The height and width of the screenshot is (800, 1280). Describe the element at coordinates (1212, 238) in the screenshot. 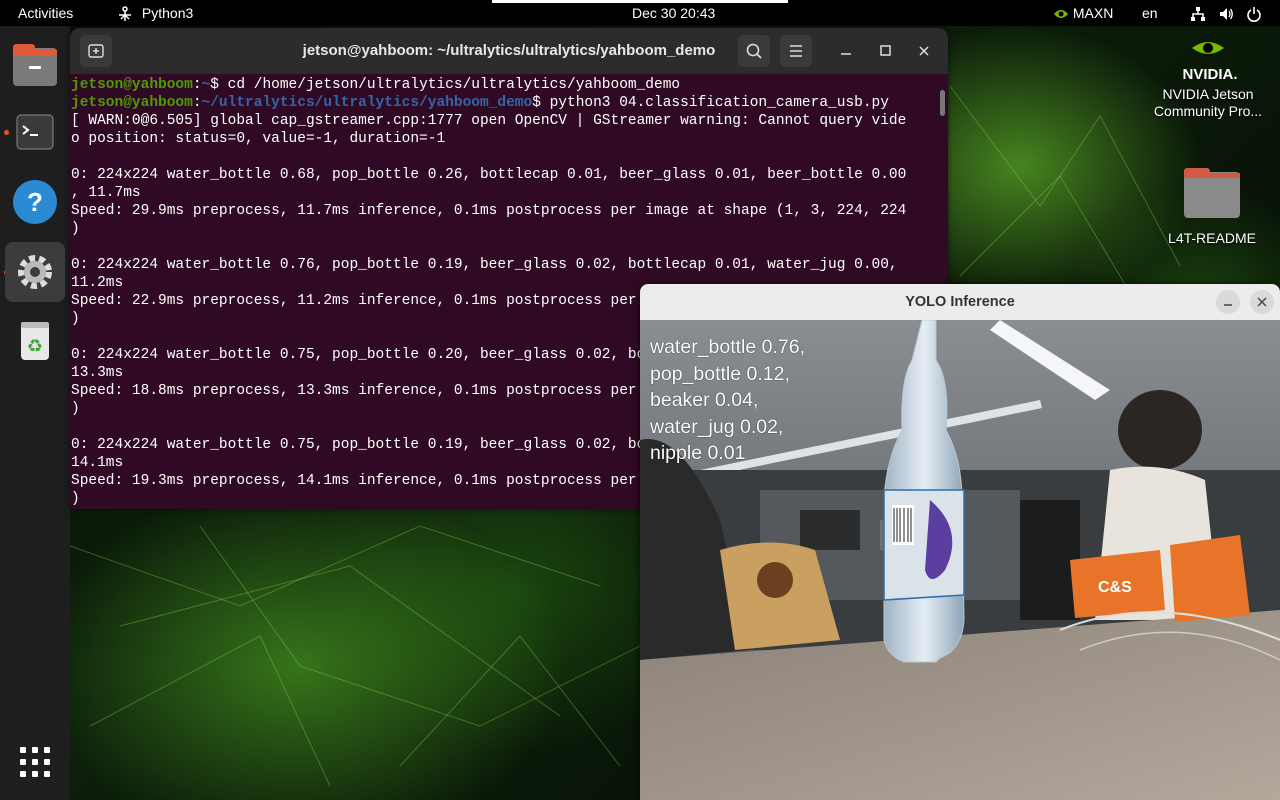

I see `readme-desktop-label: L4T-README` at that location.